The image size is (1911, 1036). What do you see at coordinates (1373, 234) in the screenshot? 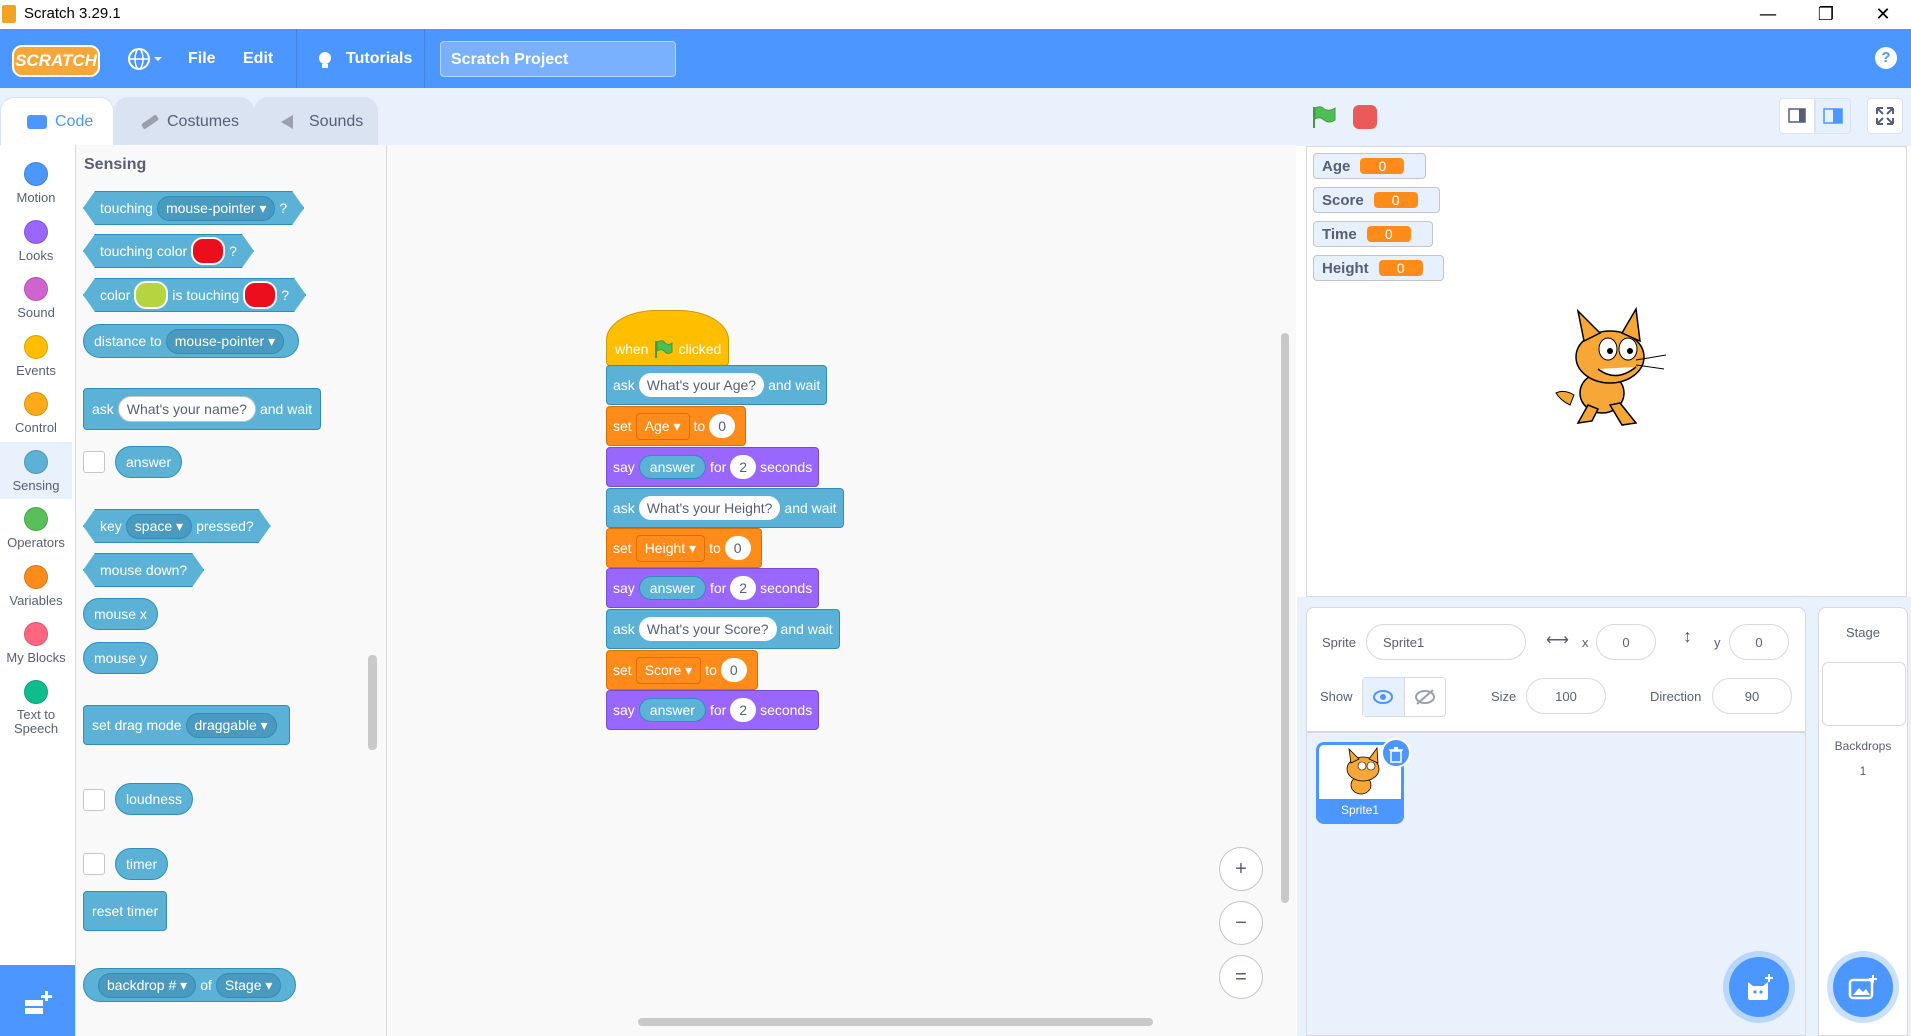
I see `variable-monitor: Time 0` at bounding box center [1373, 234].